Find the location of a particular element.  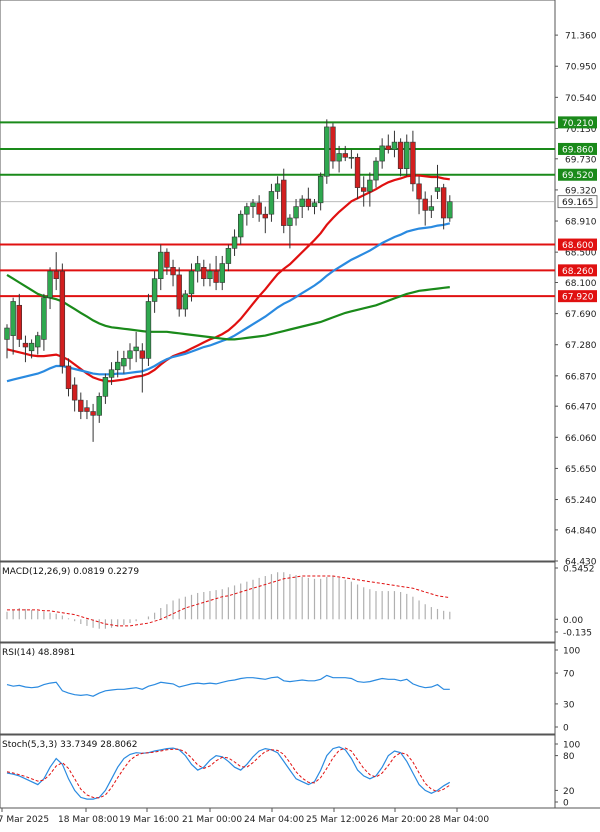

stoch-tick-label: 0 is located at coordinates (566, 804).